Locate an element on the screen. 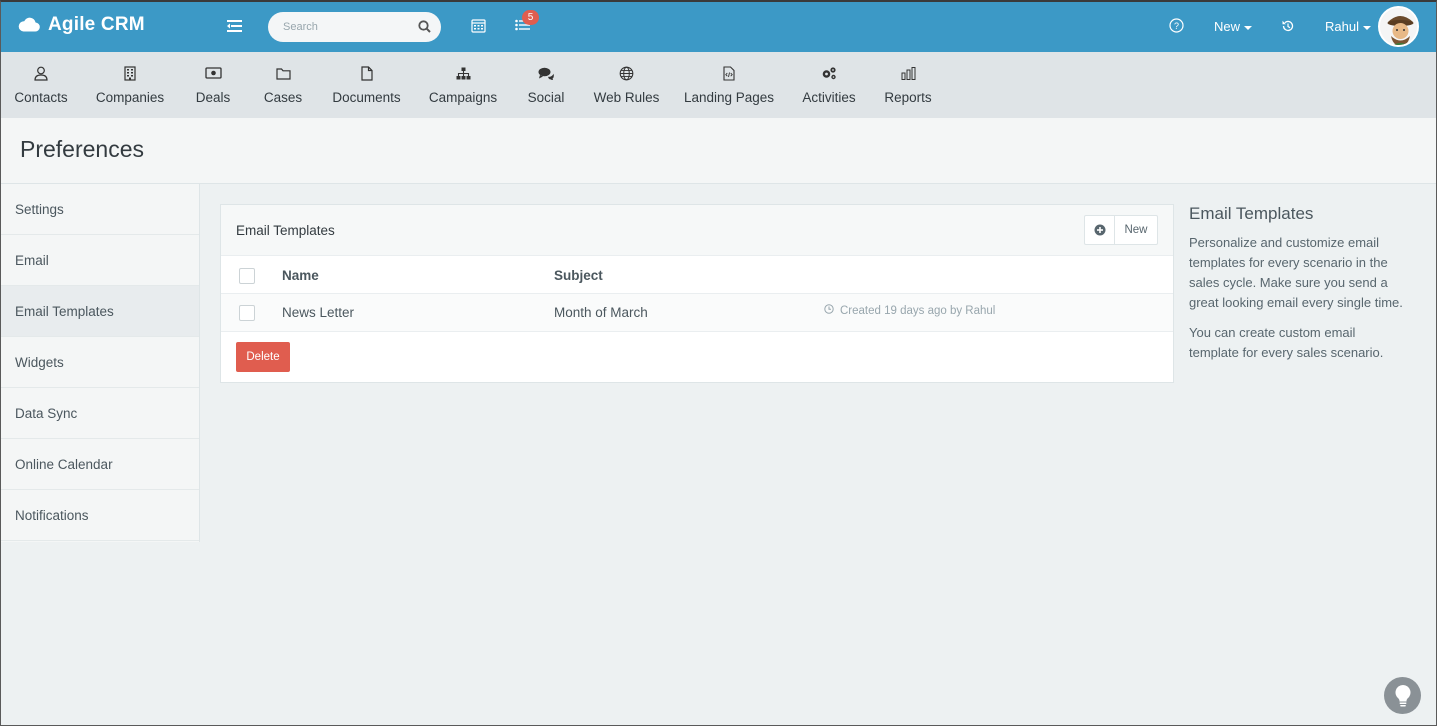 Image resolution: width=1437 pixels, height=726 pixels. menu-toggle-icon is located at coordinates (234, 26).